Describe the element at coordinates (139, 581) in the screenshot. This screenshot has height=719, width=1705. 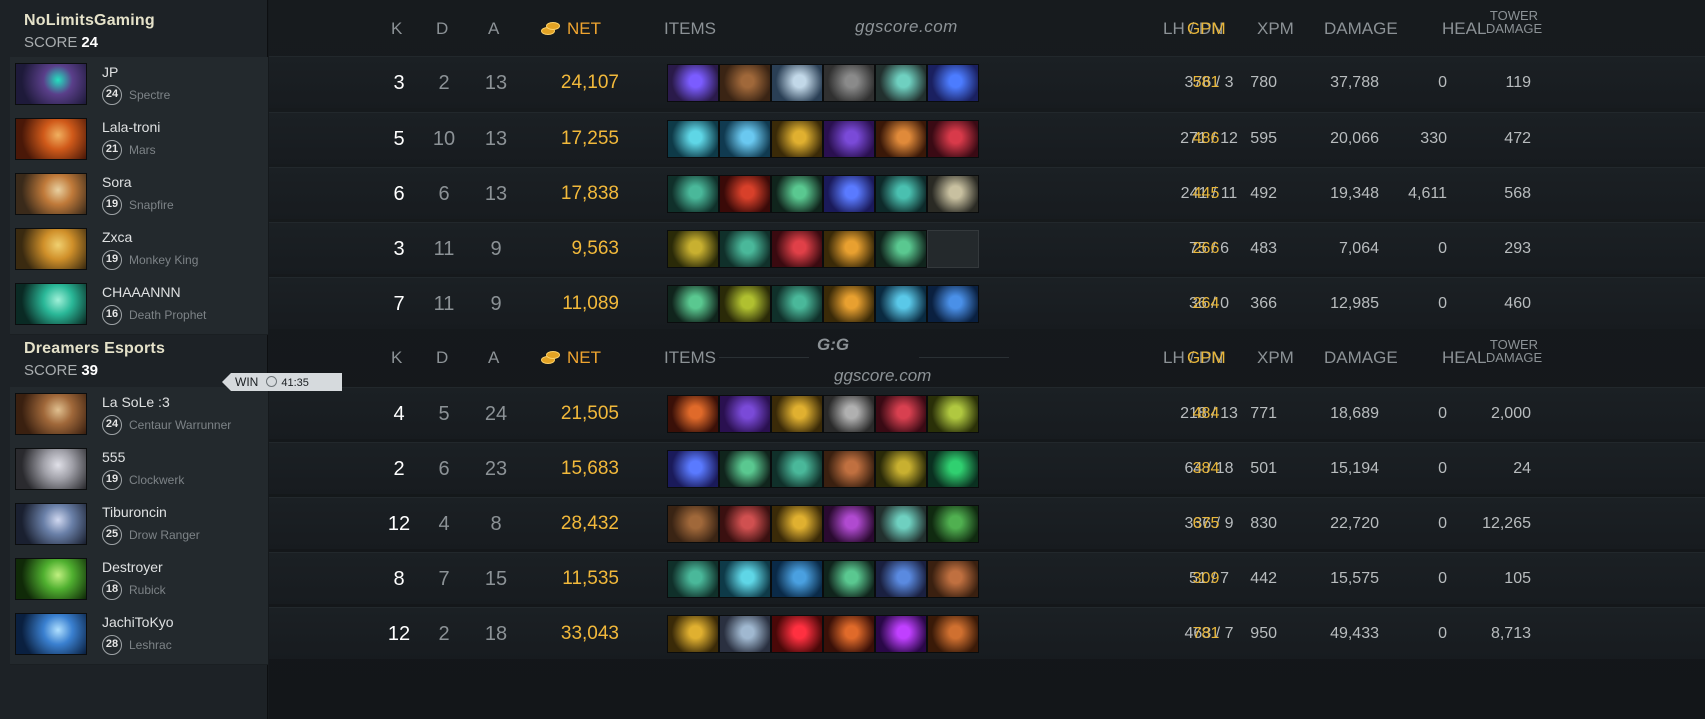
I see `player-card: Destroyer 18 Rubick` at that location.